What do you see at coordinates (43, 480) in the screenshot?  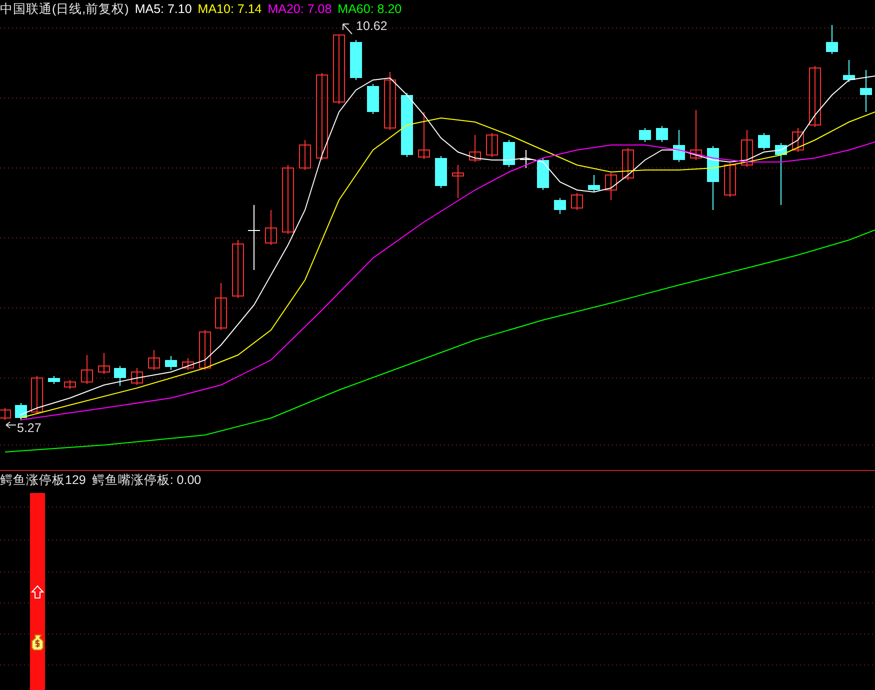 I see `indicator-title: 鳄鱼涨停板129` at bounding box center [43, 480].